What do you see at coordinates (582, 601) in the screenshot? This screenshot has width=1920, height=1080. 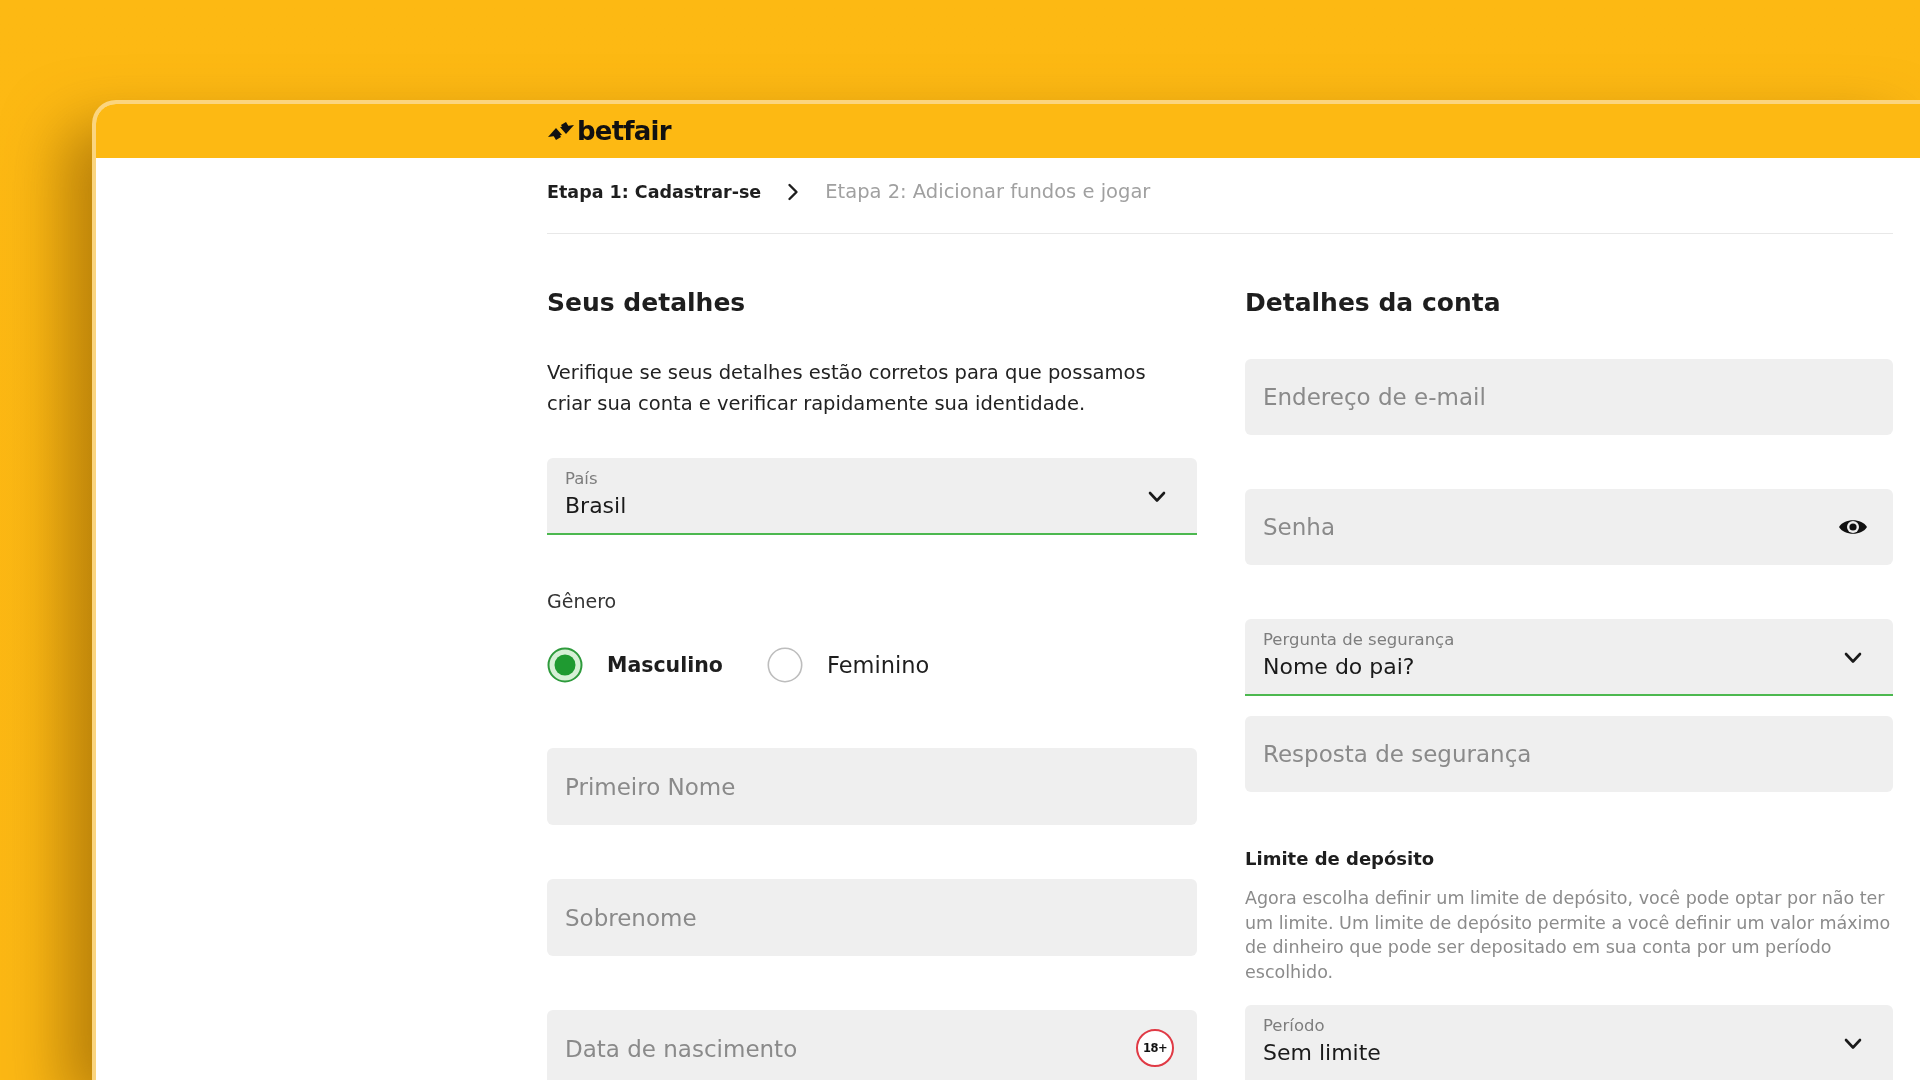 I see `gender-label: Gênero` at bounding box center [582, 601].